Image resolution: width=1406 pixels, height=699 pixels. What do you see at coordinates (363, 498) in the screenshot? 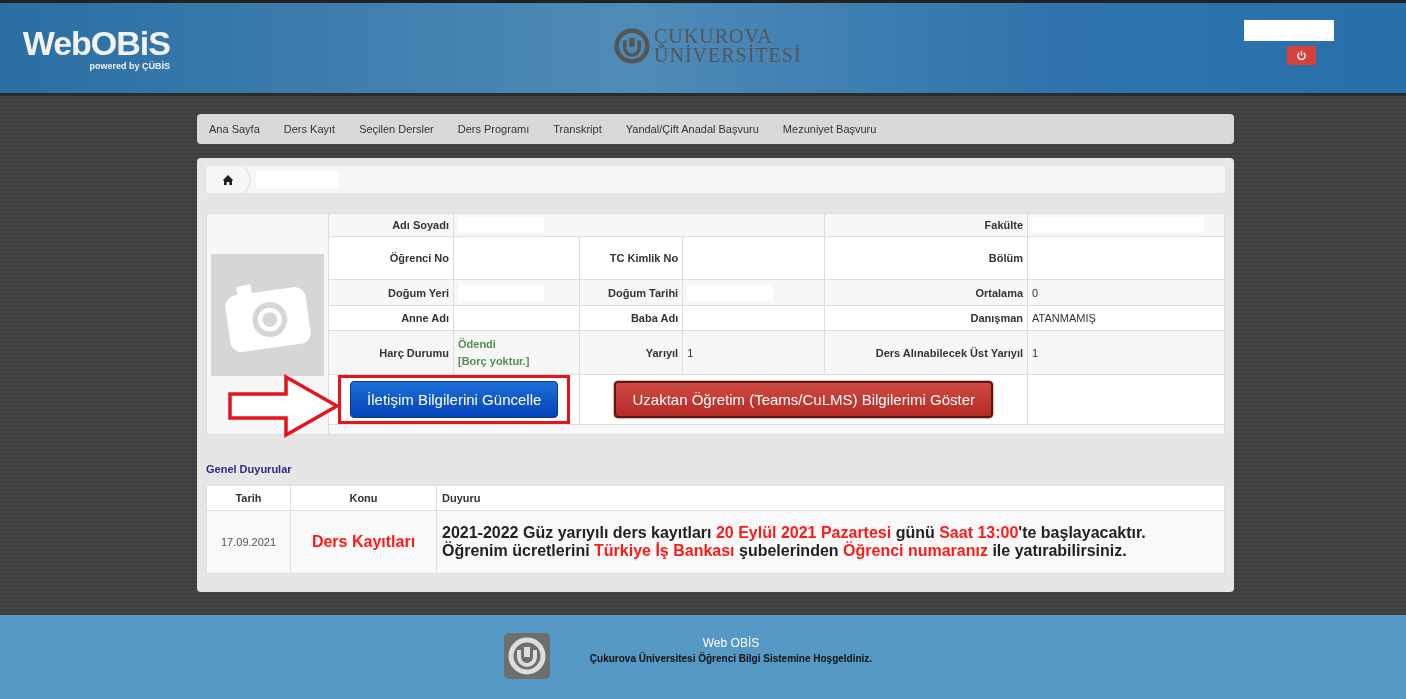
I see `column-header: Konu` at bounding box center [363, 498].